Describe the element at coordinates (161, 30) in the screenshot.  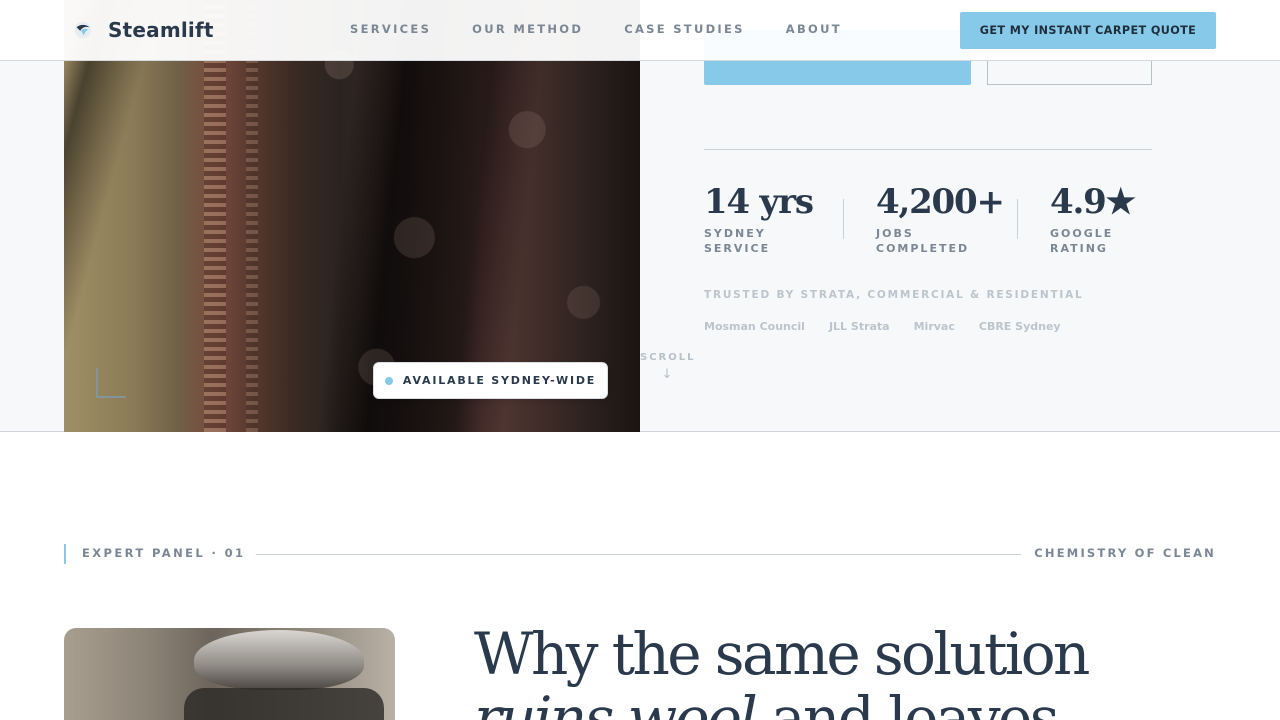
I see `brand-name: Steamlift` at that location.